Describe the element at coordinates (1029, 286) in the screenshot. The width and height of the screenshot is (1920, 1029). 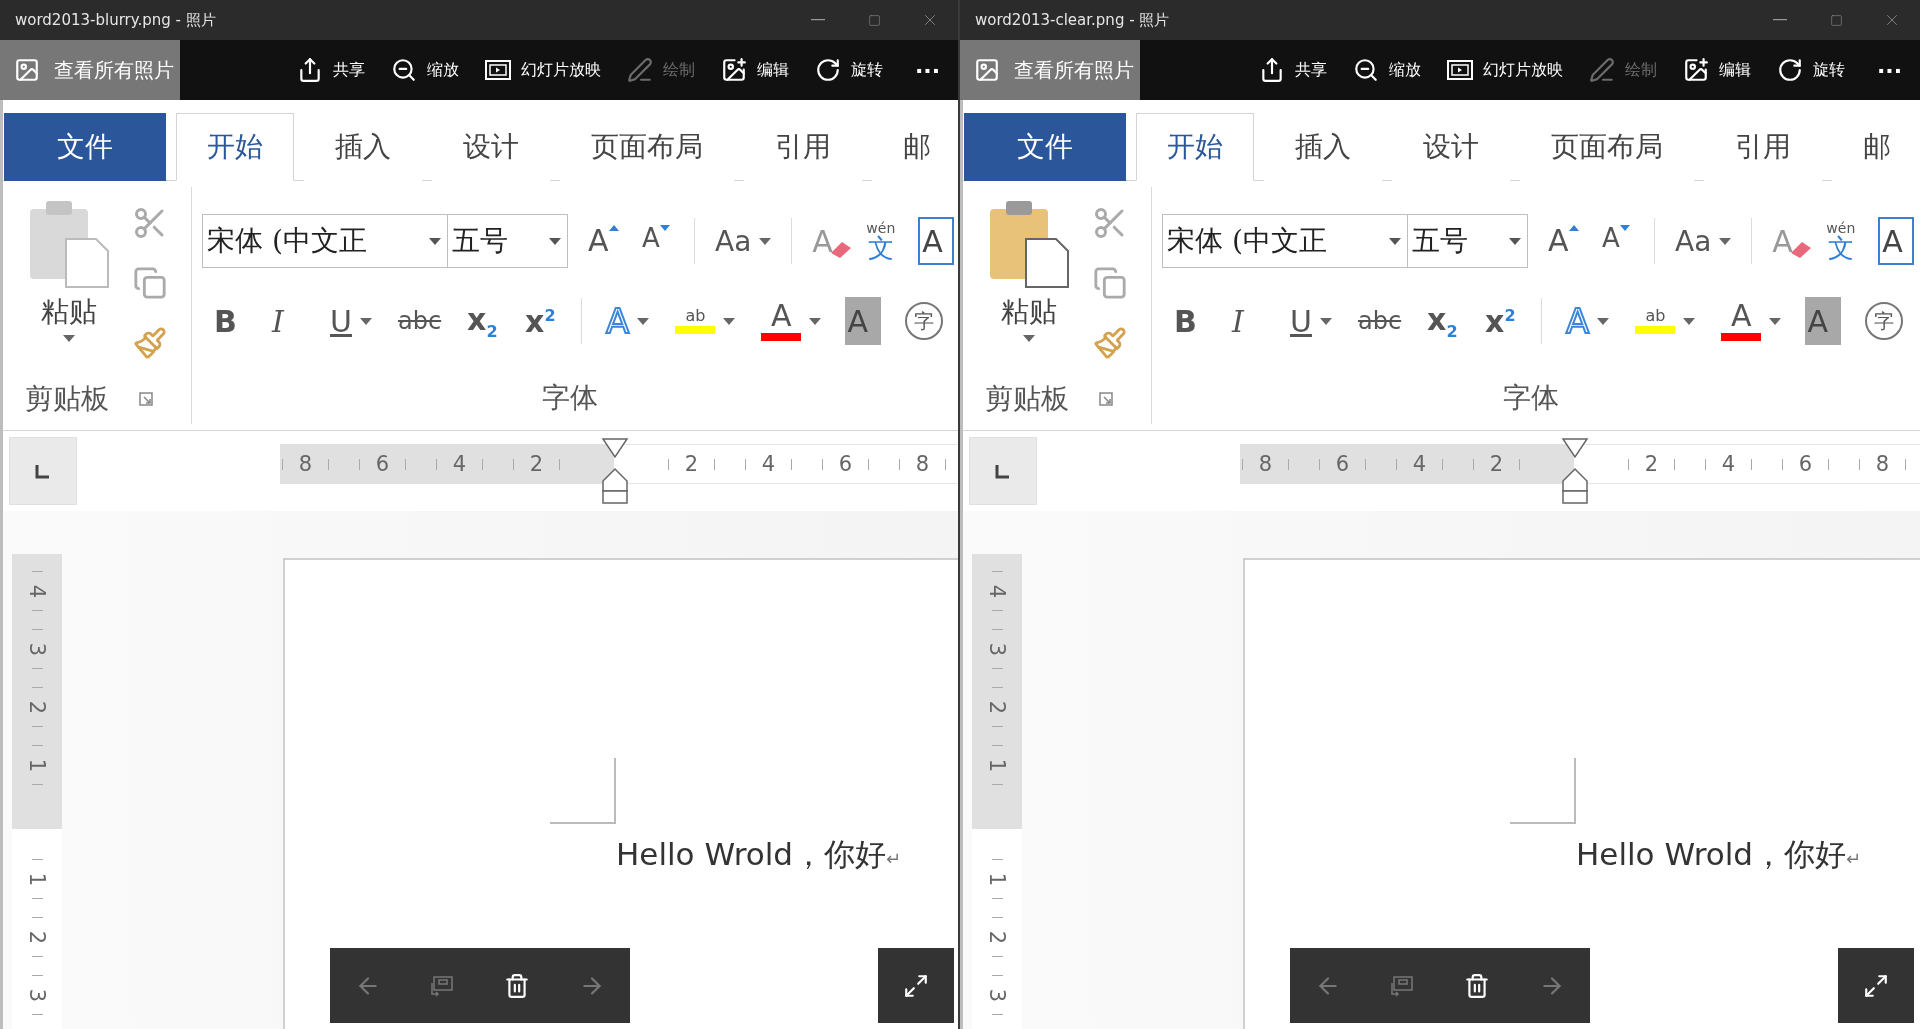
I see `paste-button: 粘贴` at that location.